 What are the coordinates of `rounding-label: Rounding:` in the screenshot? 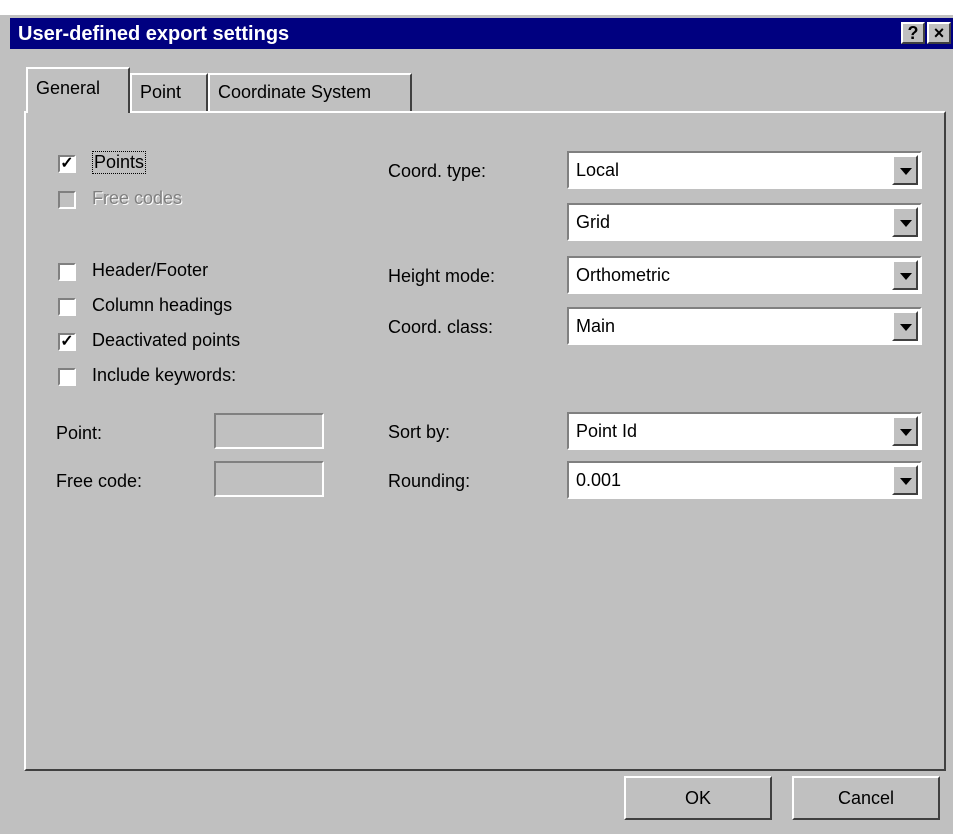 It's located at (429, 481).